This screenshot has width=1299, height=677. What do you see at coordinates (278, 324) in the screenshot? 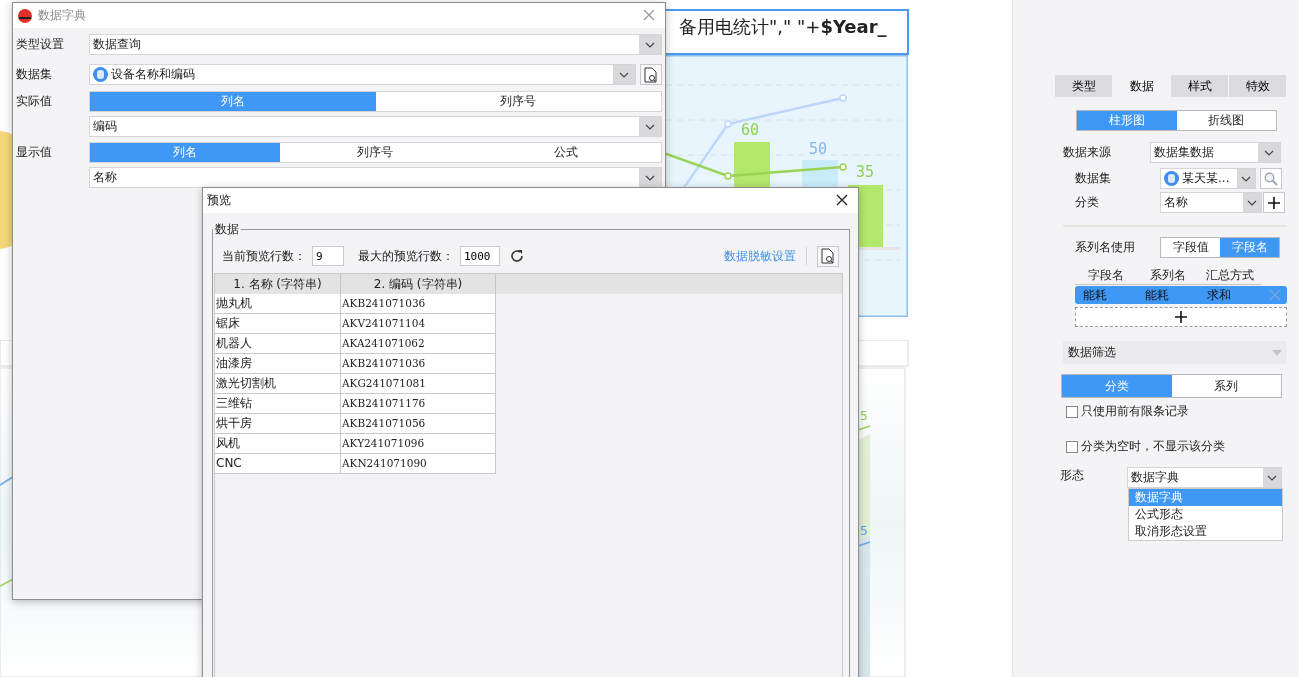
I see `table-cell: 锯床` at bounding box center [278, 324].